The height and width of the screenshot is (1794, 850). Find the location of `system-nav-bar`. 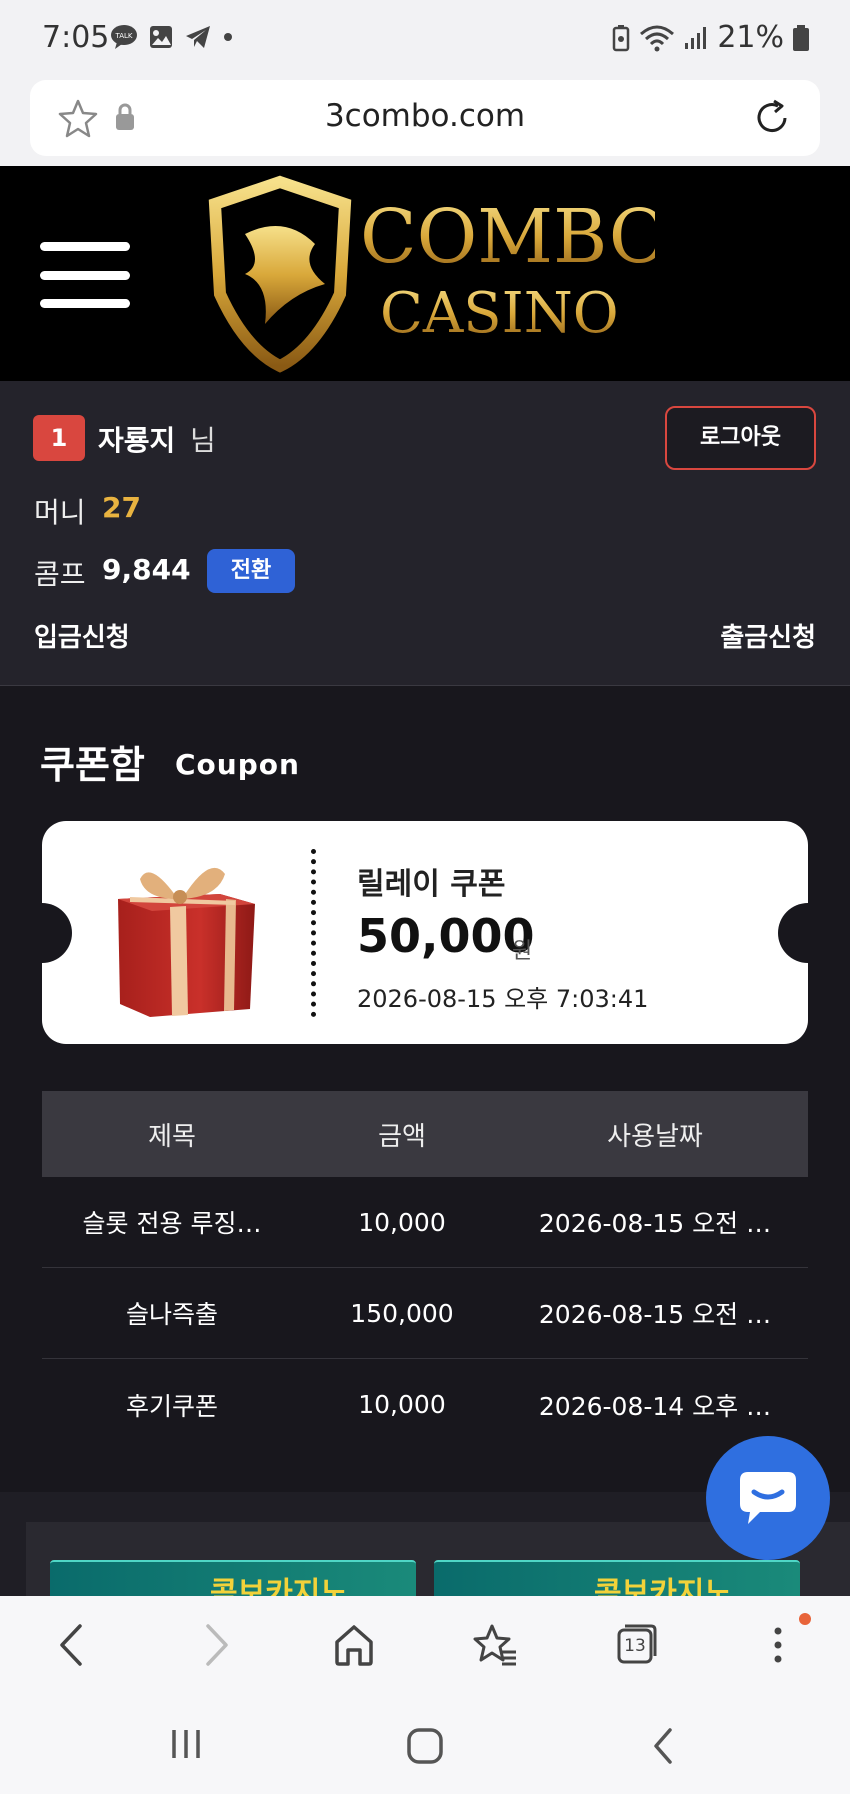

system-nav-bar is located at coordinates (425, 1745).